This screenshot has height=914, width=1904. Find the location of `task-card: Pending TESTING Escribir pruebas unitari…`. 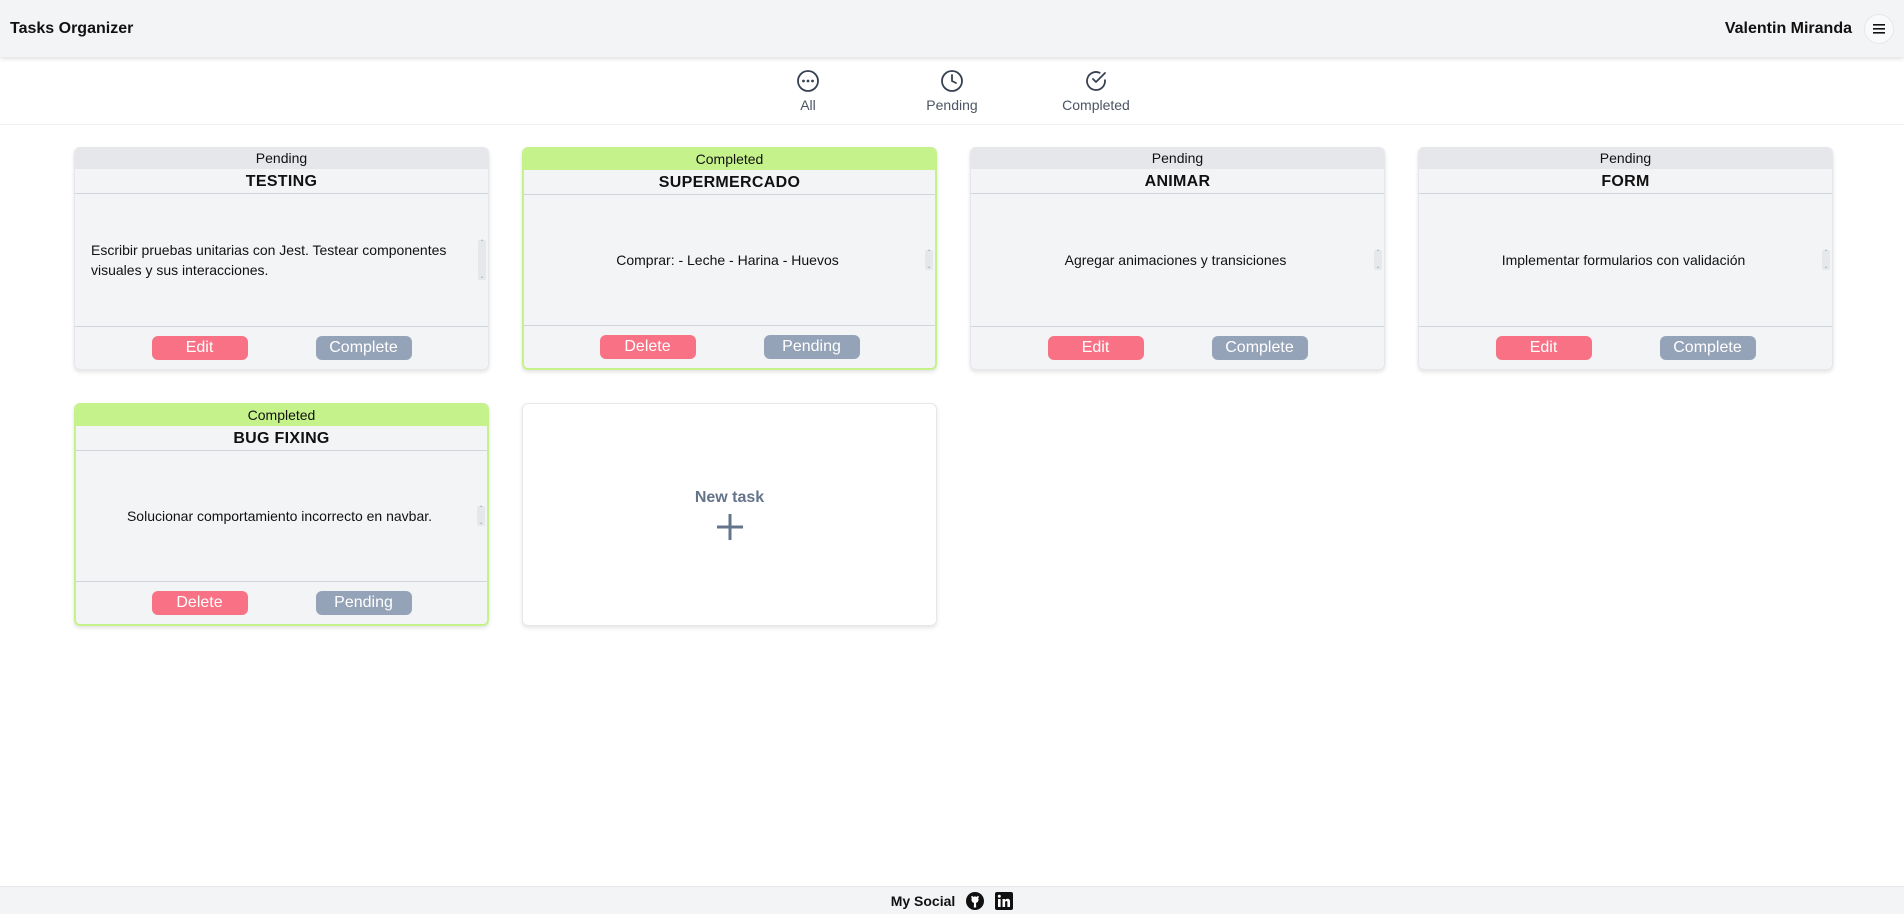

task-card: Pending TESTING Escribir pruebas unitari… is located at coordinates (281, 258).